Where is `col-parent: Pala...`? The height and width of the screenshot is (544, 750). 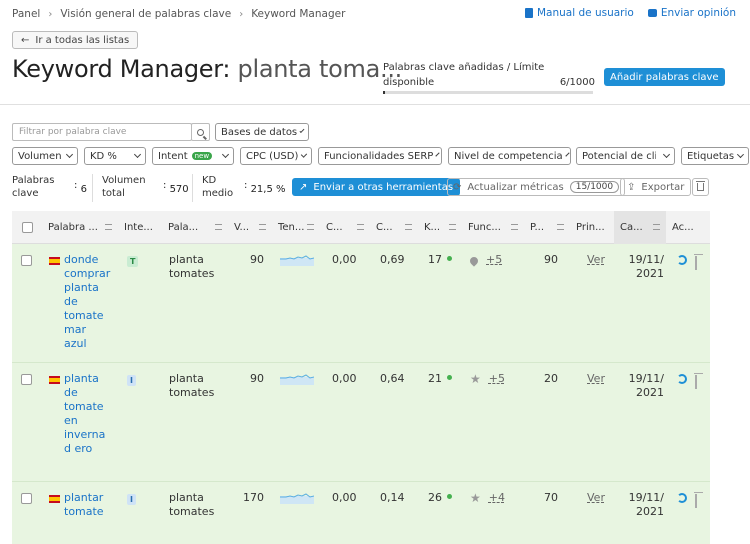 col-parent: Pala... is located at coordinates (195, 227).